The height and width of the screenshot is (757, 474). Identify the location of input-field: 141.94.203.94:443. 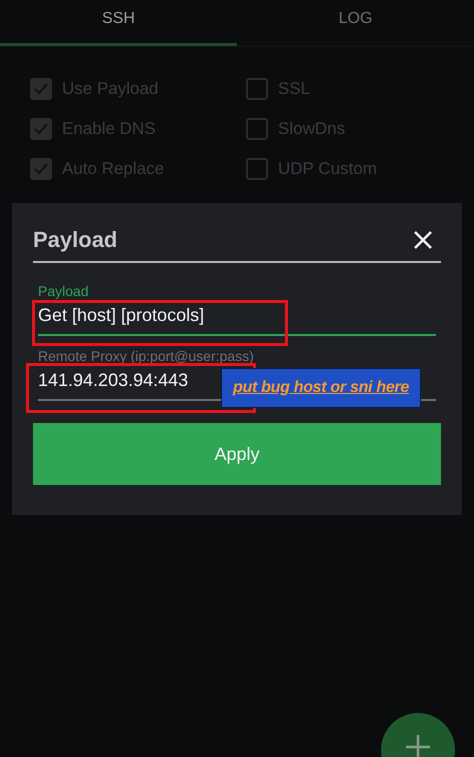
(127, 382).